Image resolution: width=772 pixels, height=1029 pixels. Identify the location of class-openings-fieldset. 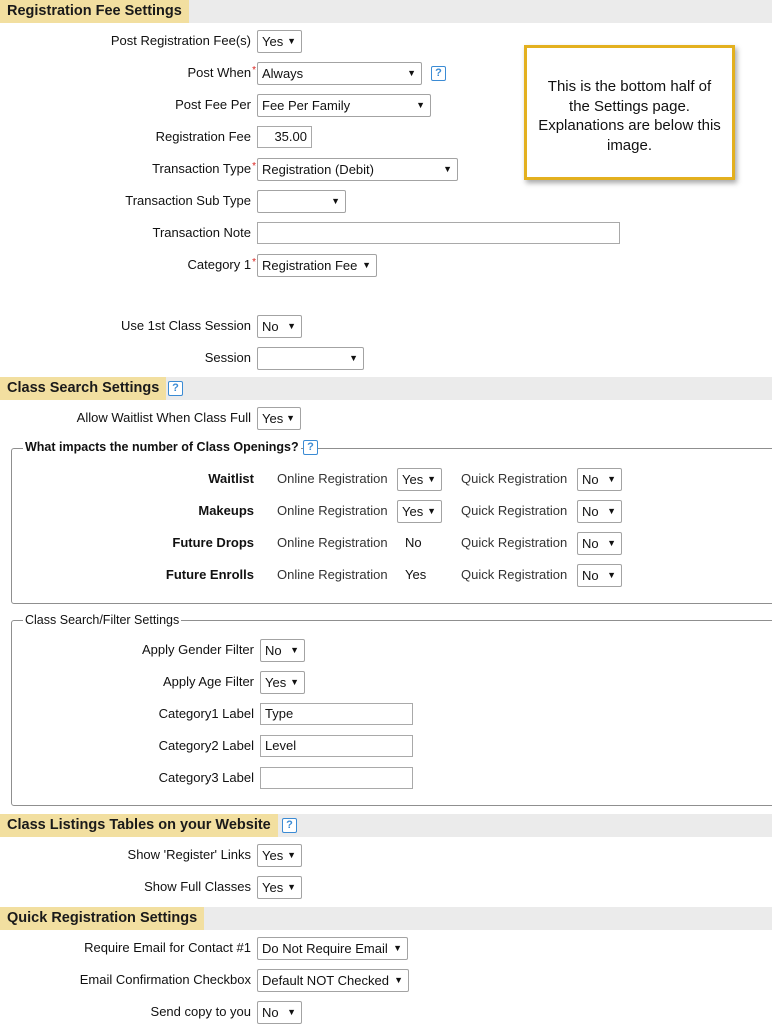
(391, 526).